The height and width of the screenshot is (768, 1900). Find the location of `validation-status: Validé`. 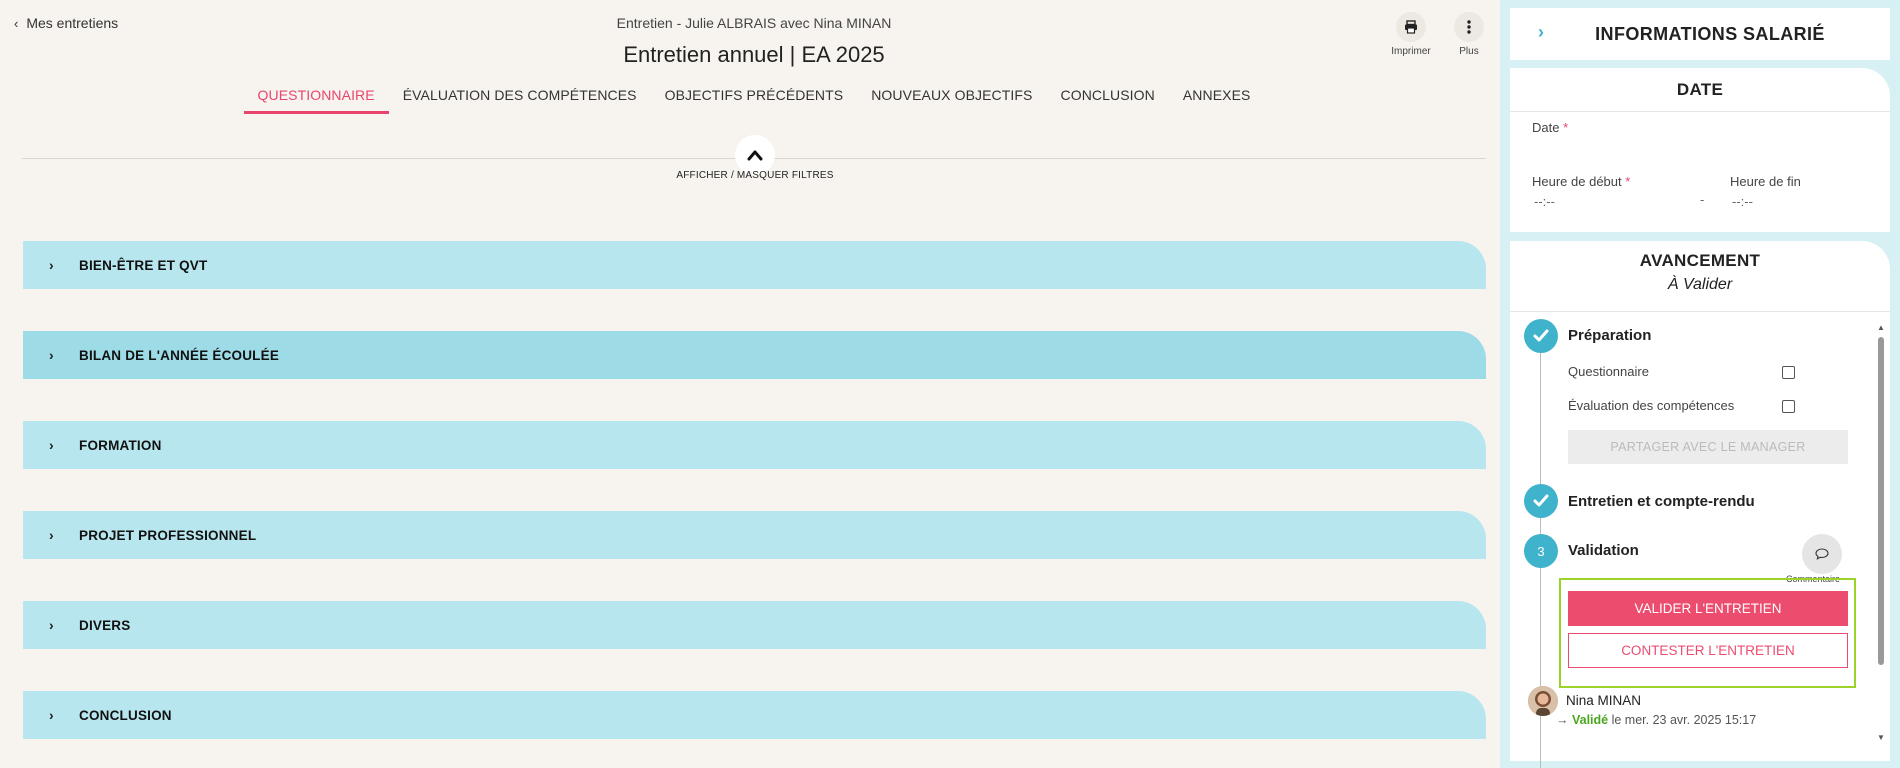

validation-status: Validé is located at coordinates (1590, 720).